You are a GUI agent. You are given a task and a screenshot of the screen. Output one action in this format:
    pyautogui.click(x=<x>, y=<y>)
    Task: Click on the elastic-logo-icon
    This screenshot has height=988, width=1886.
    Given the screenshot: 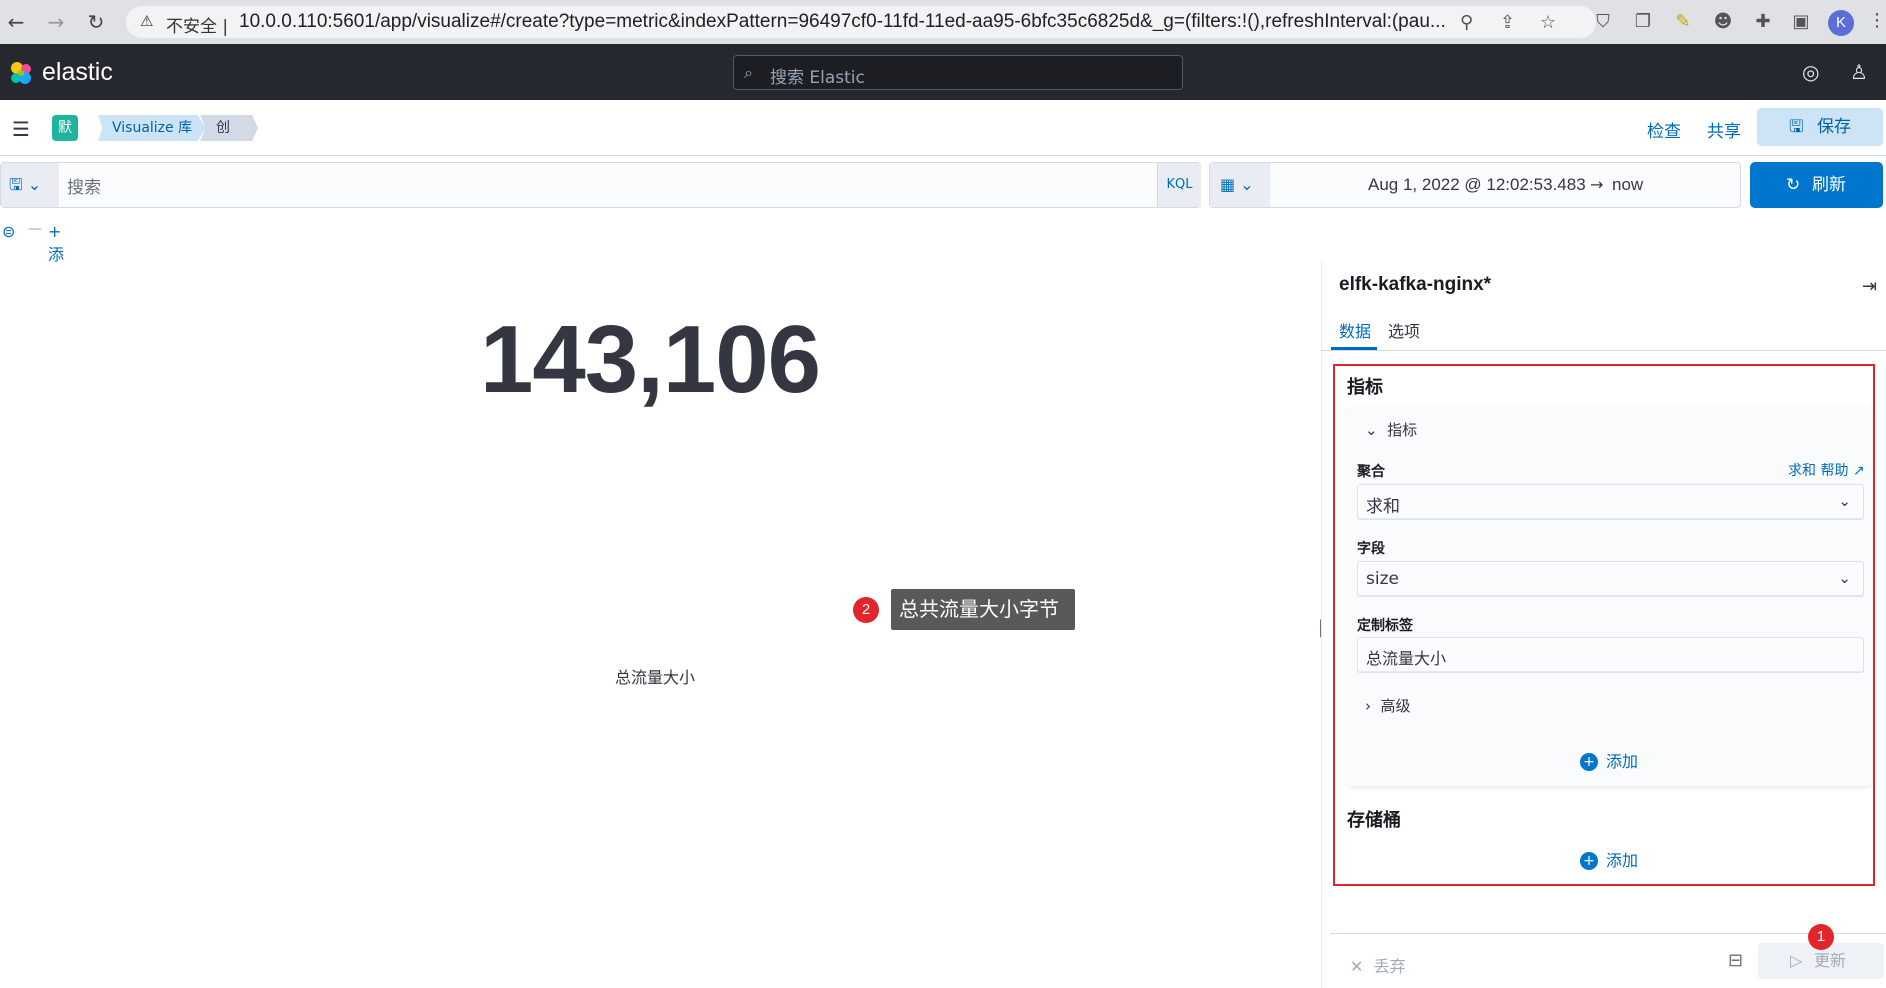 What is the action you would take?
    pyautogui.click(x=21, y=73)
    